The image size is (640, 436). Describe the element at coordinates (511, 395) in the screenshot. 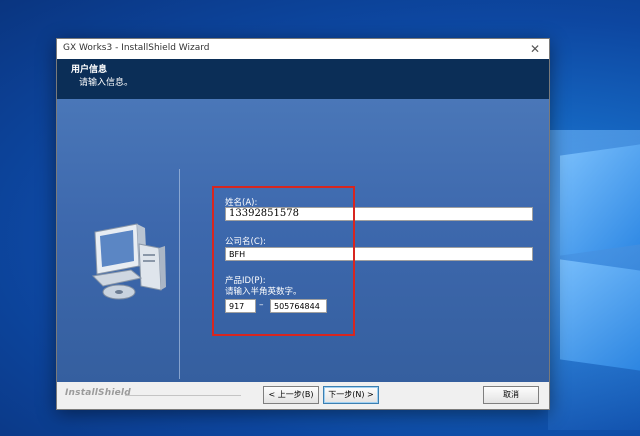

I see `cancel-button: 取消` at that location.